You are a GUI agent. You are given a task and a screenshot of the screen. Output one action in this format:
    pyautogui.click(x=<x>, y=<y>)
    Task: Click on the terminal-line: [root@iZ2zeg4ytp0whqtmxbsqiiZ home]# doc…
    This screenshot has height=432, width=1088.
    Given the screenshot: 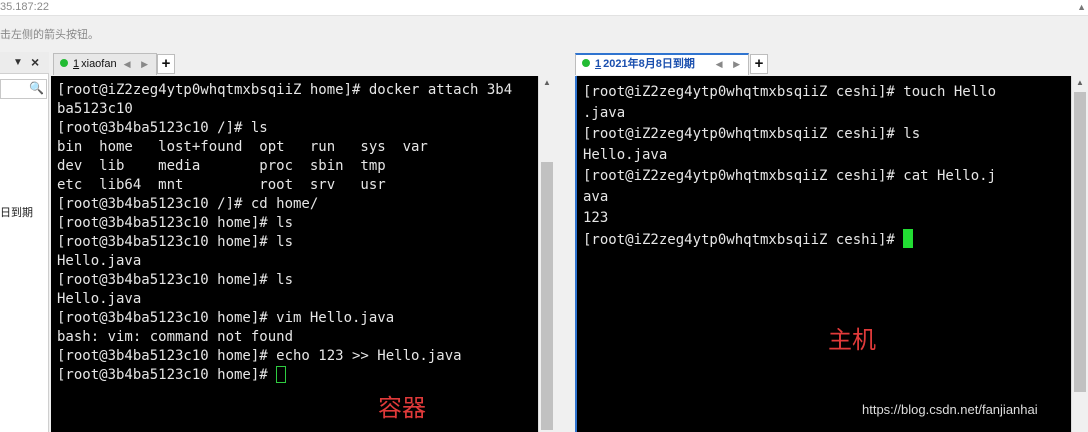 What is the action you would take?
    pyautogui.click(x=285, y=90)
    